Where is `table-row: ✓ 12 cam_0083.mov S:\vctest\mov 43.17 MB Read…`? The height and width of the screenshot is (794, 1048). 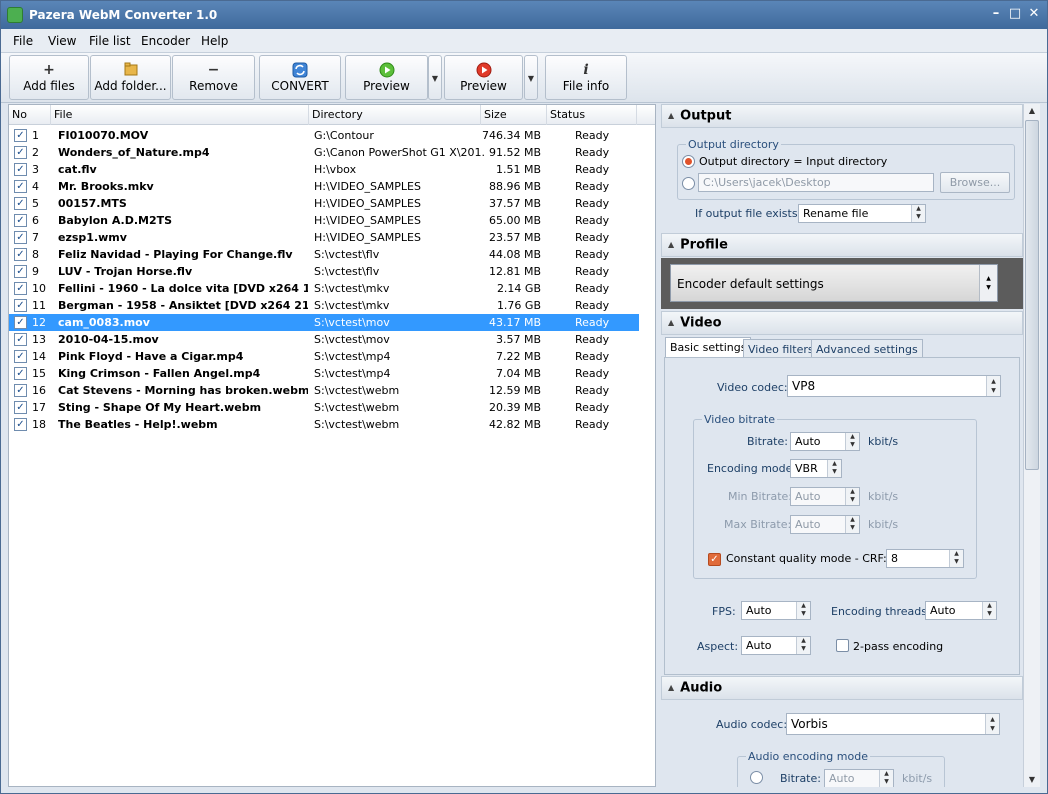 table-row: ✓ 12 cam_0083.mov S:\vctest\mov 43.17 MB Read… is located at coordinates (324, 322).